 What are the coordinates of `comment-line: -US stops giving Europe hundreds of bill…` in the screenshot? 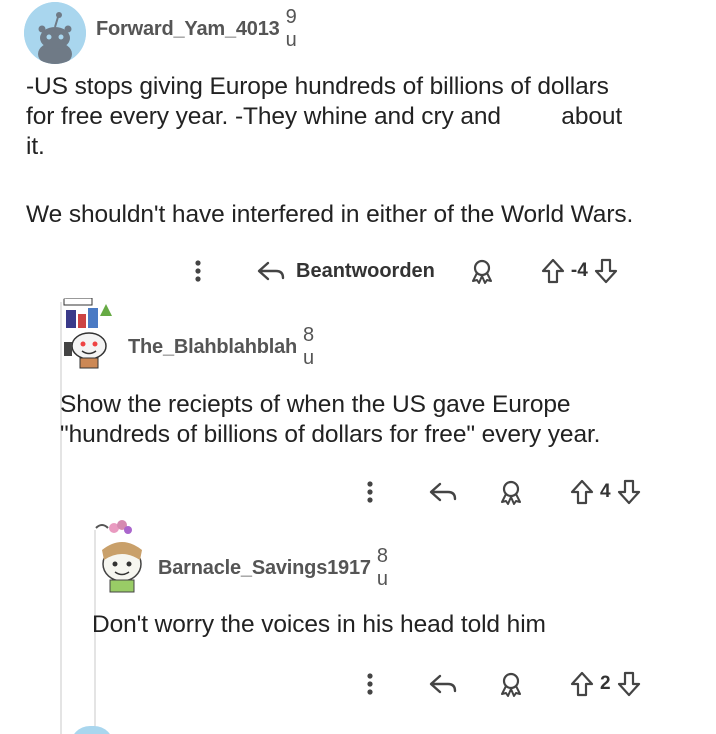 It's located at (317, 86).